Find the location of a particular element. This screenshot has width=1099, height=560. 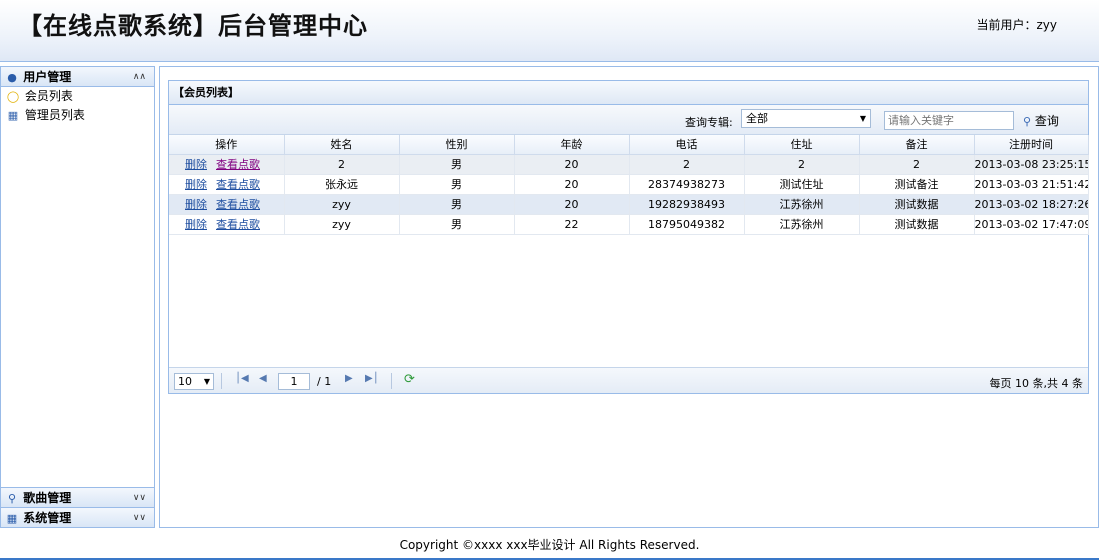

user-icon: ● is located at coordinates (12, 77).